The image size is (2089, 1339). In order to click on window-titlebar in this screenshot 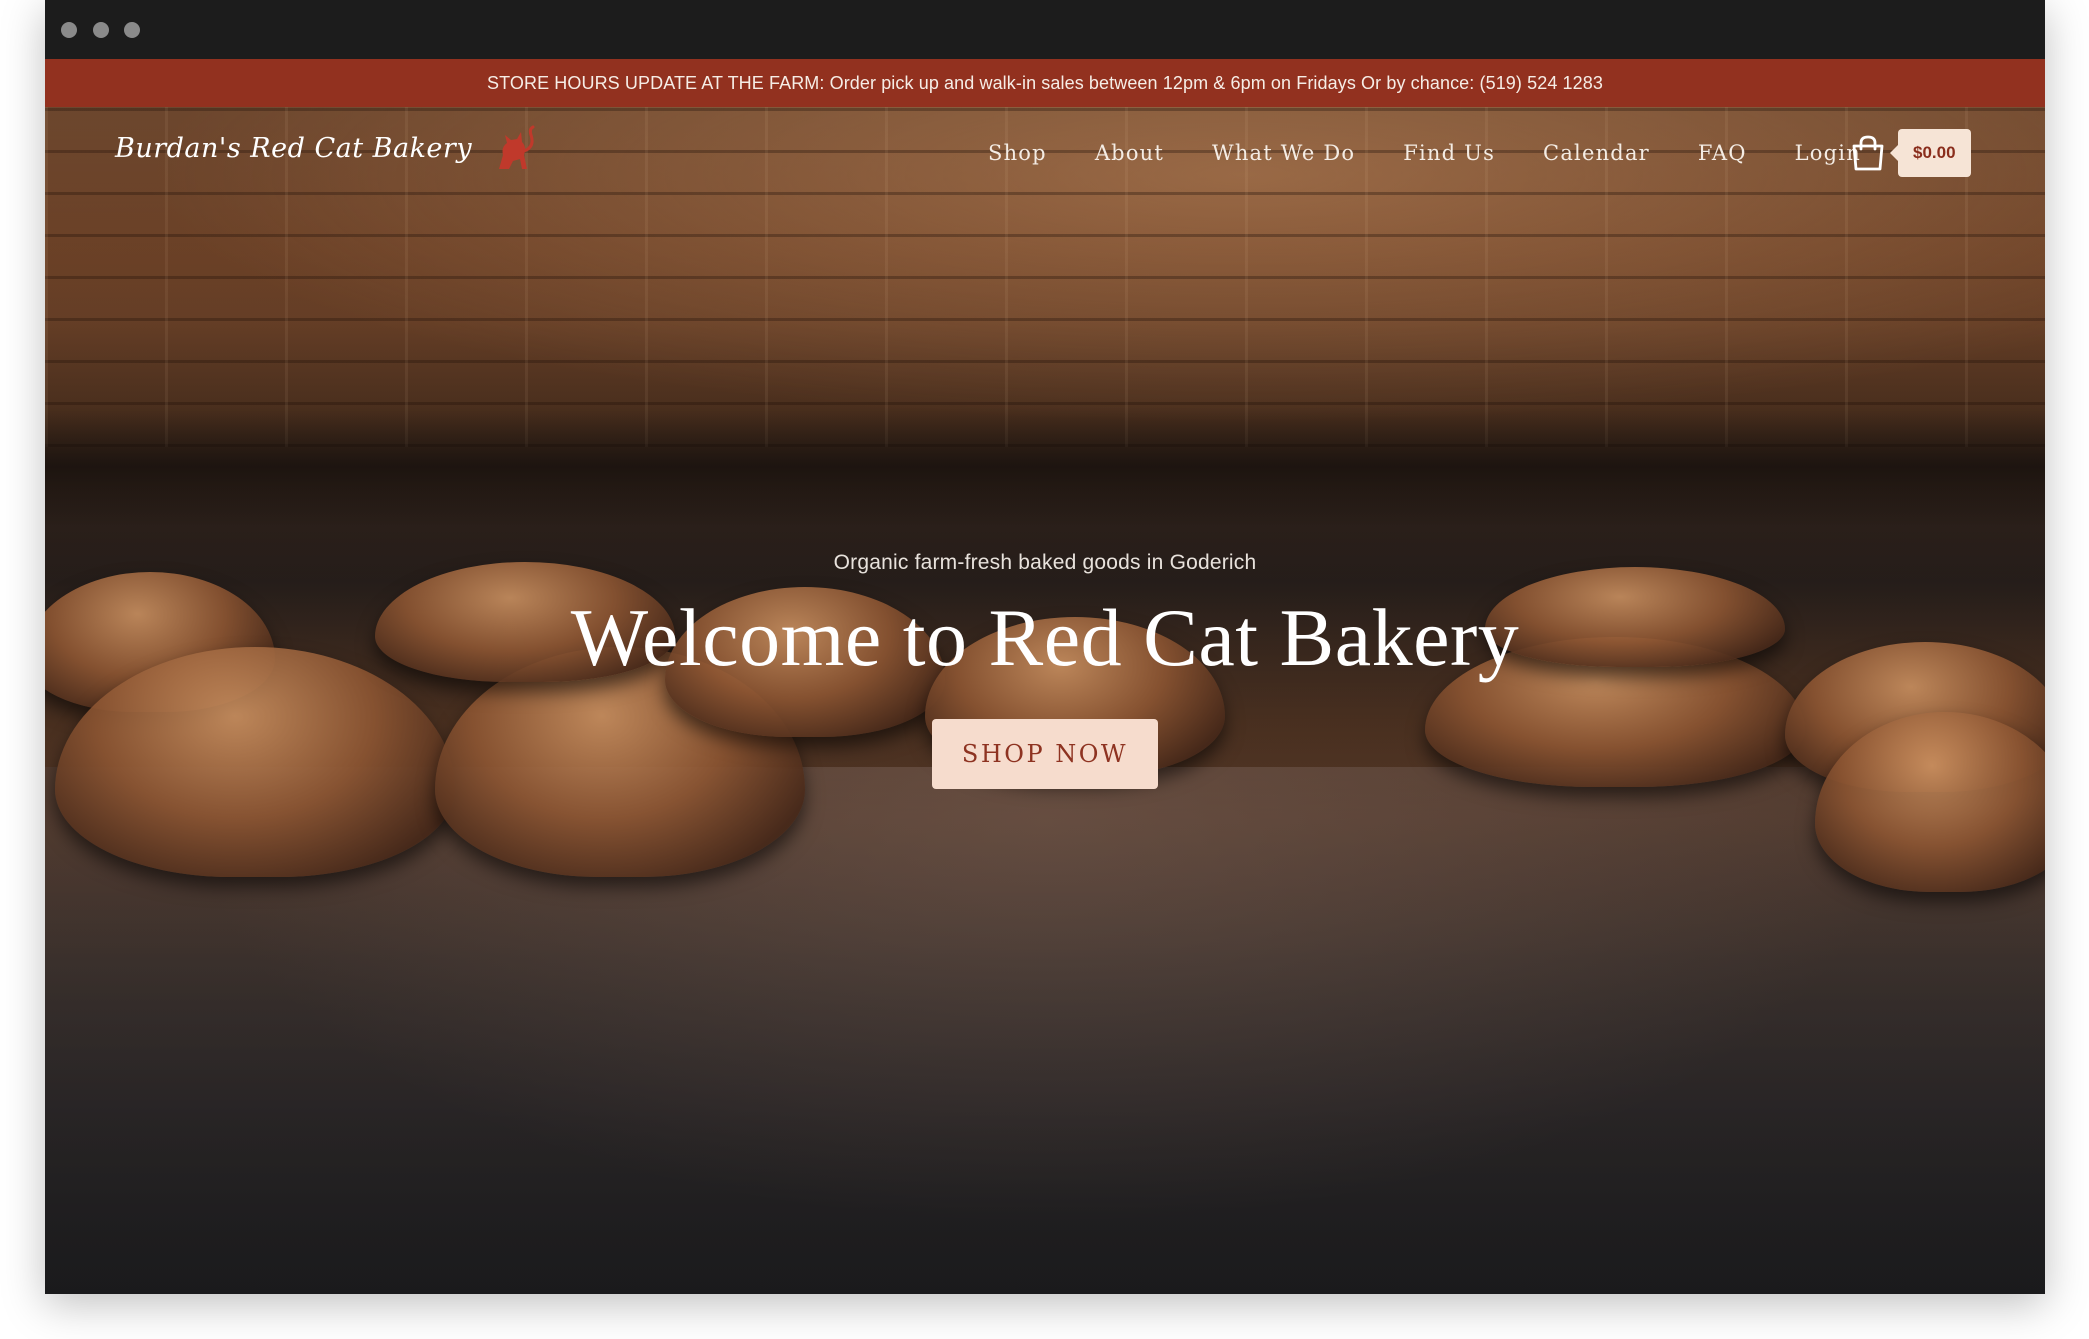, I will do `click(1045, 29)`.